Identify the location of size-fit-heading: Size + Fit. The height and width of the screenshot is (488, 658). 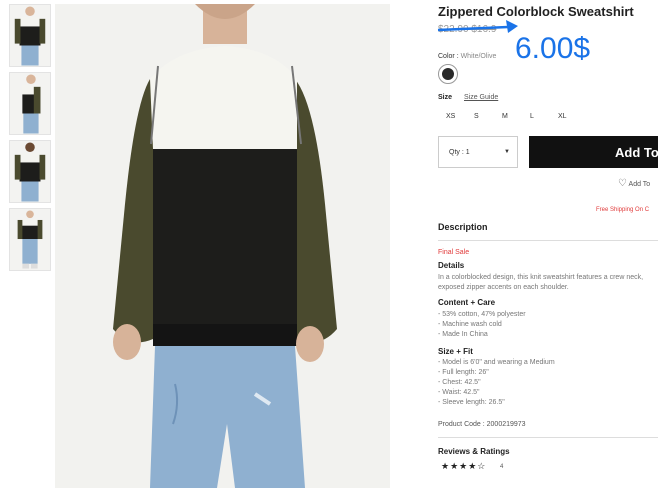
(455, 351).